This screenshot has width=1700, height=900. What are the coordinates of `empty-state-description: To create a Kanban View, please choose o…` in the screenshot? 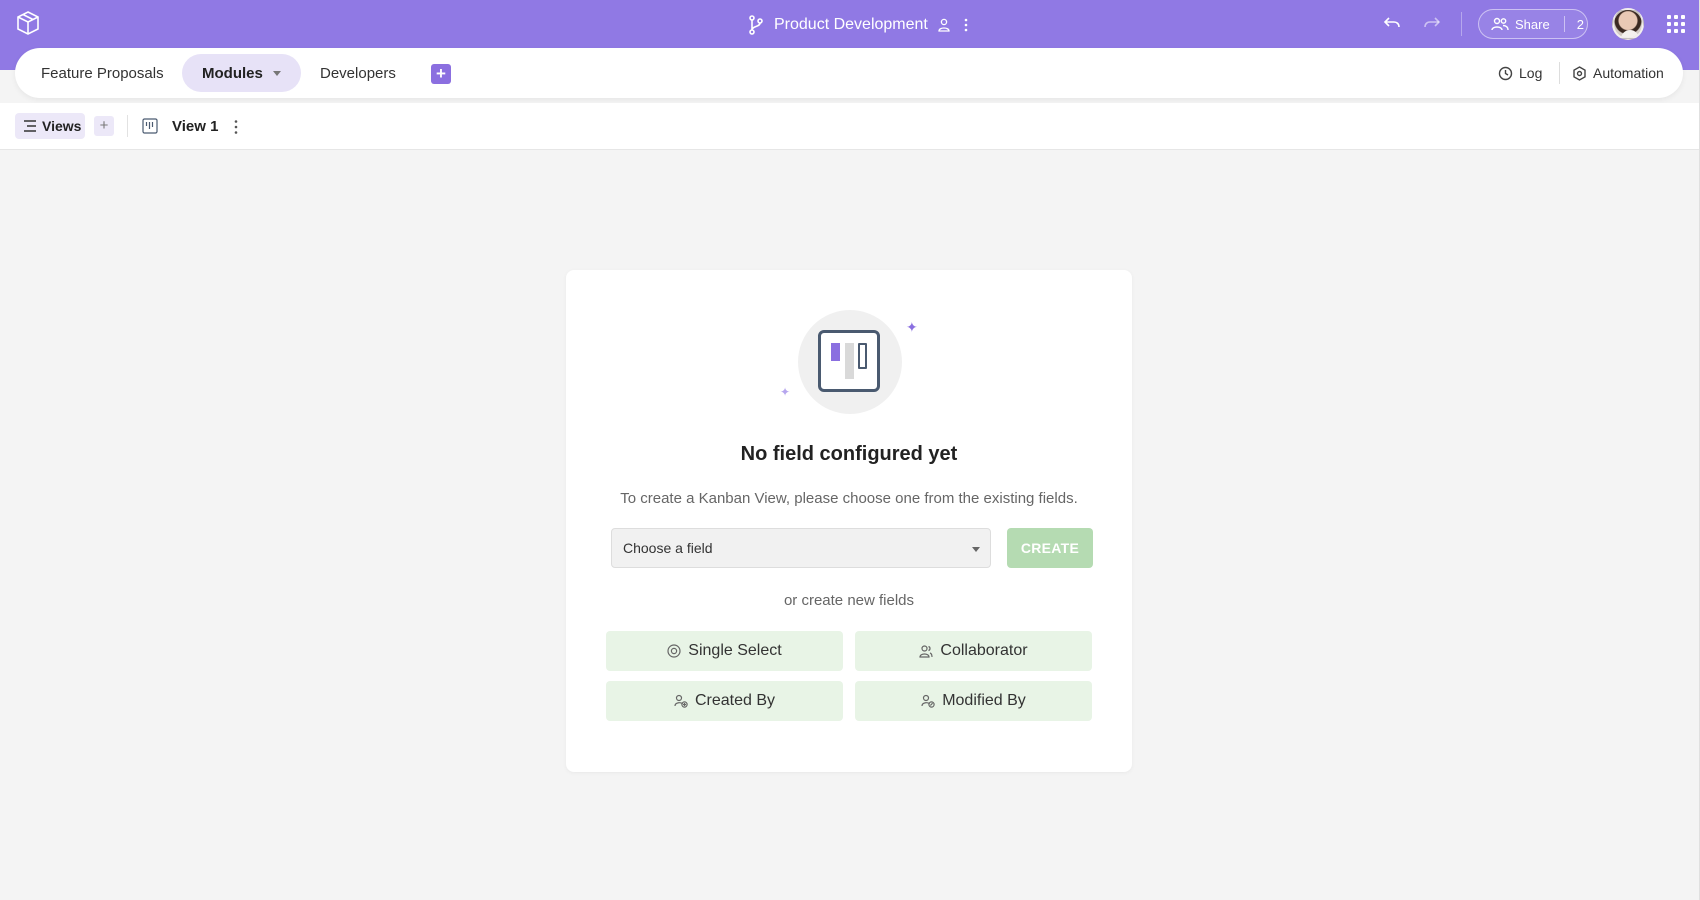 It's located at (849, 498).